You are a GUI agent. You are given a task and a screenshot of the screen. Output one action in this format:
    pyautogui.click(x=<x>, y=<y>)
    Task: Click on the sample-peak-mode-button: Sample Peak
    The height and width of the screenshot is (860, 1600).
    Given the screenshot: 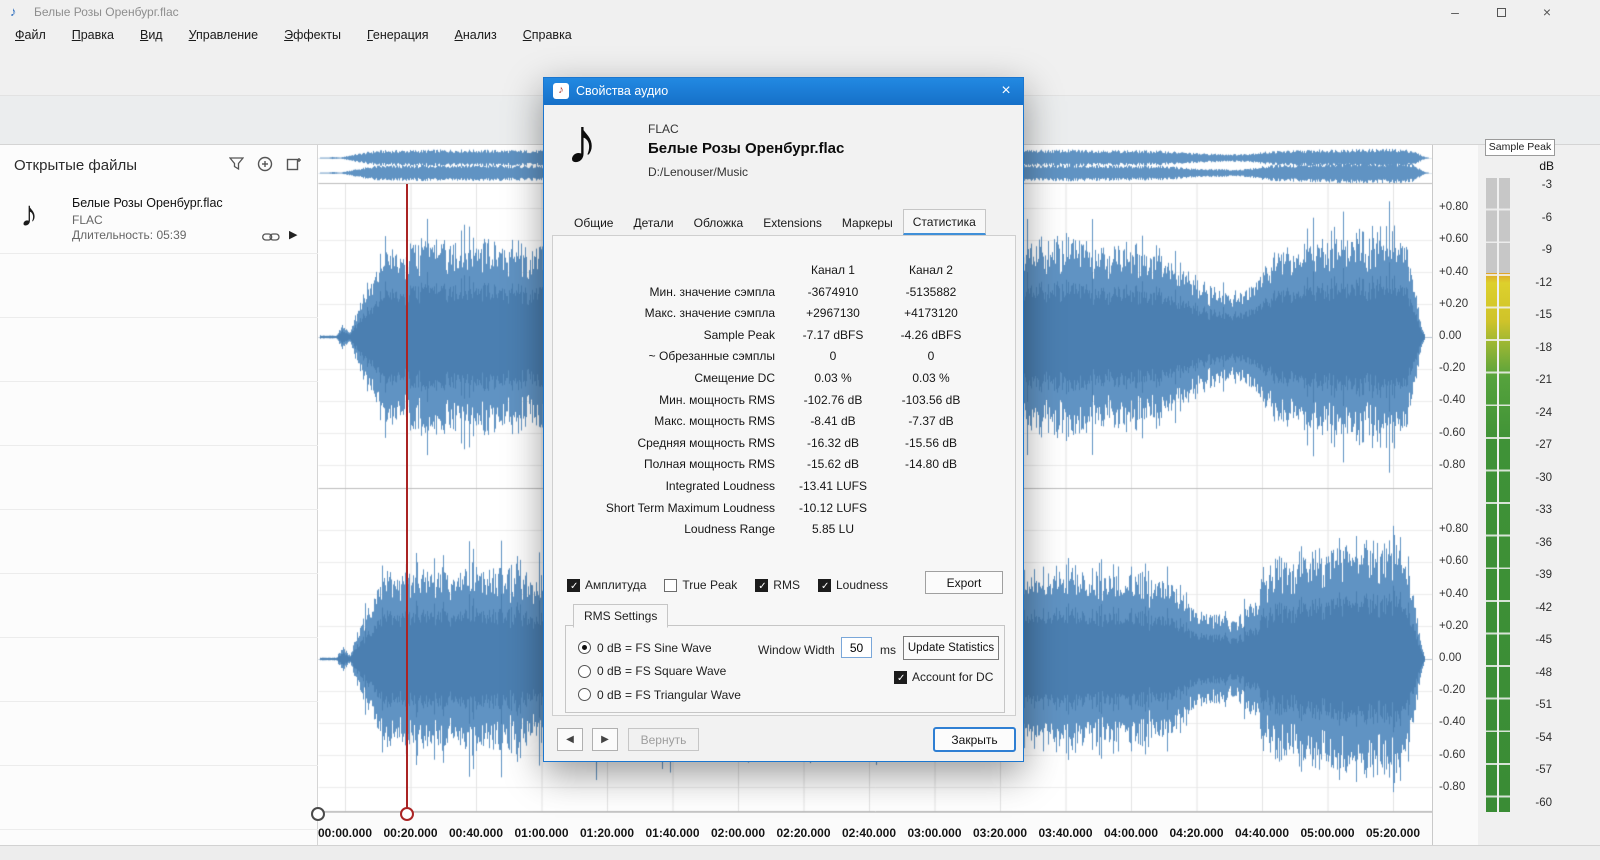 What is the action you would take?
    pyautogui.click(x=1520, y=147)
    